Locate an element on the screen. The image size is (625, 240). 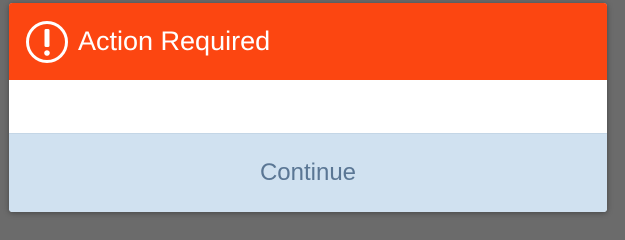
exclamation-circle-icon is located at coordinates (47, 42).